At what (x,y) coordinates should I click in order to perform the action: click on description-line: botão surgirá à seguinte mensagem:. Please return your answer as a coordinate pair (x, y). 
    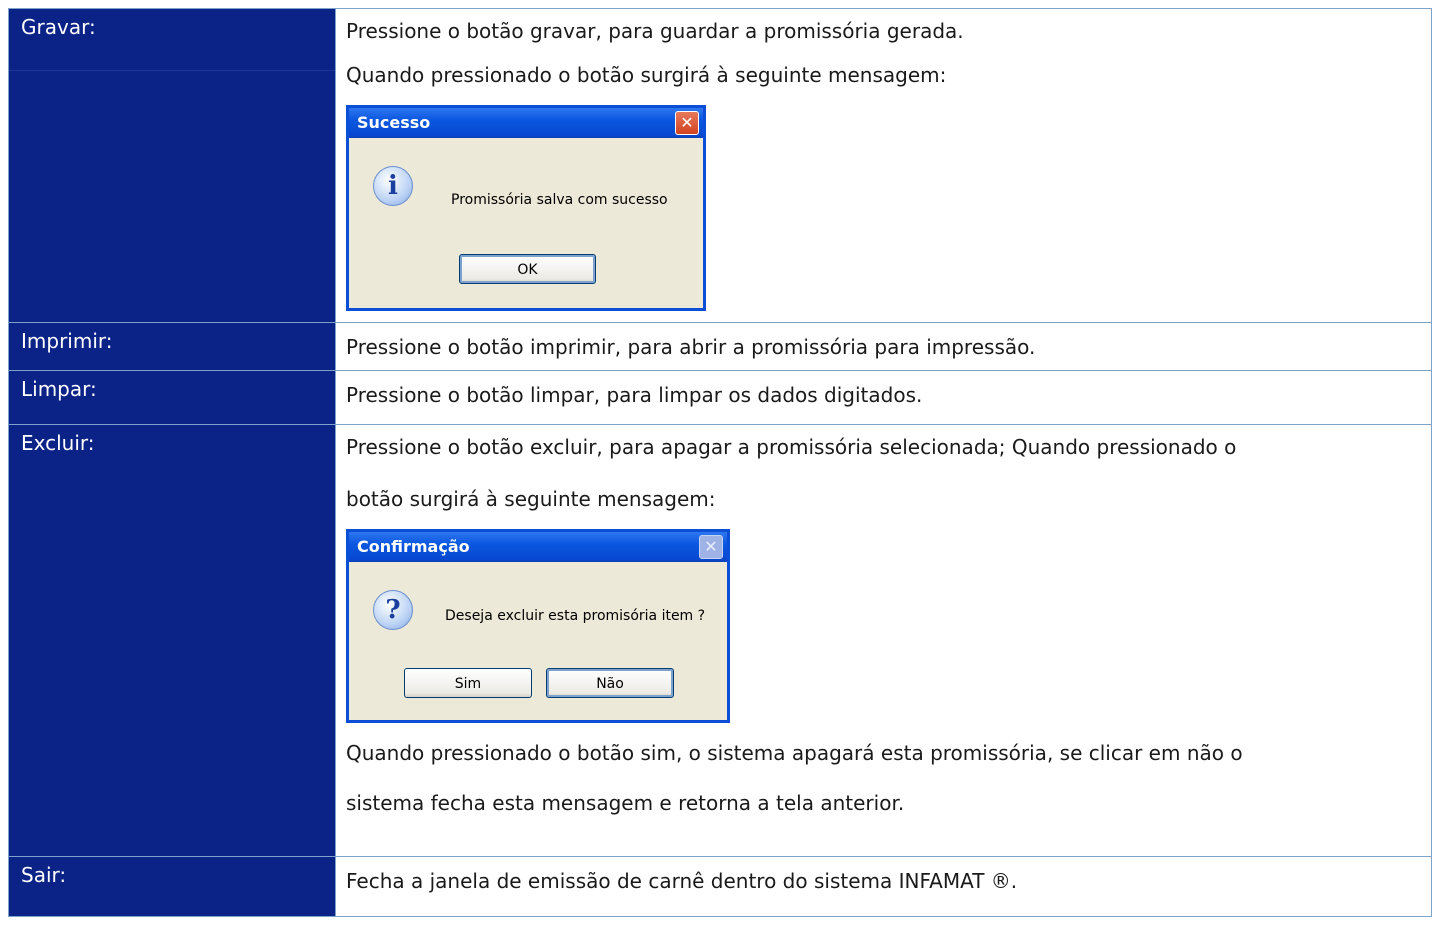
    Looking at the image, I should click on (531, 499).